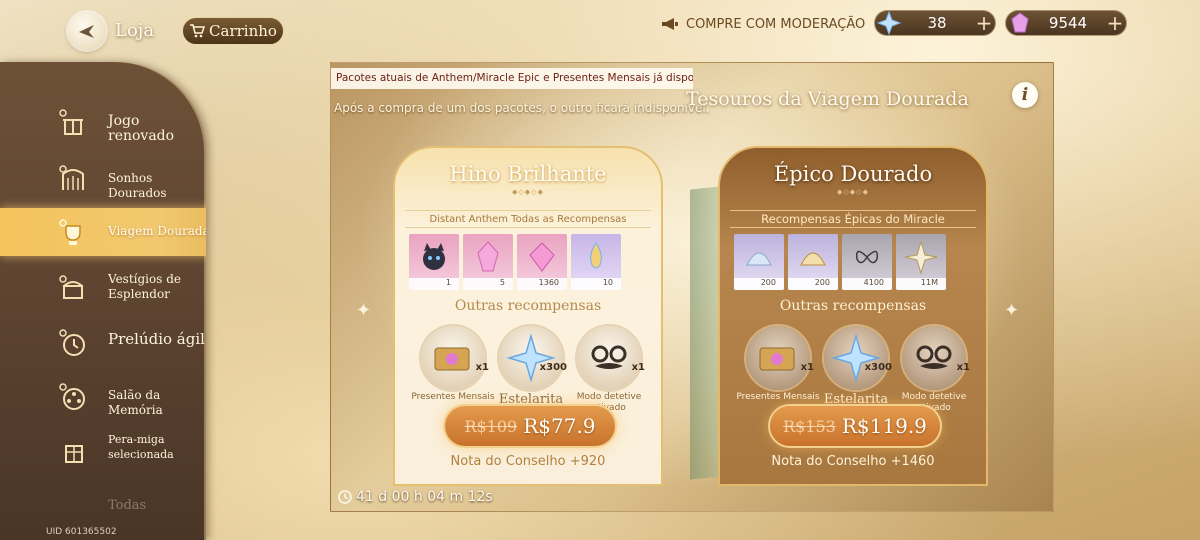 This screenshot has height=540, width=1200. What do you see at coordinates (156, 339) in the screenshot?
I see `sidebar-item-label: Prelúdio ágil` at bounding box center [156, 339].